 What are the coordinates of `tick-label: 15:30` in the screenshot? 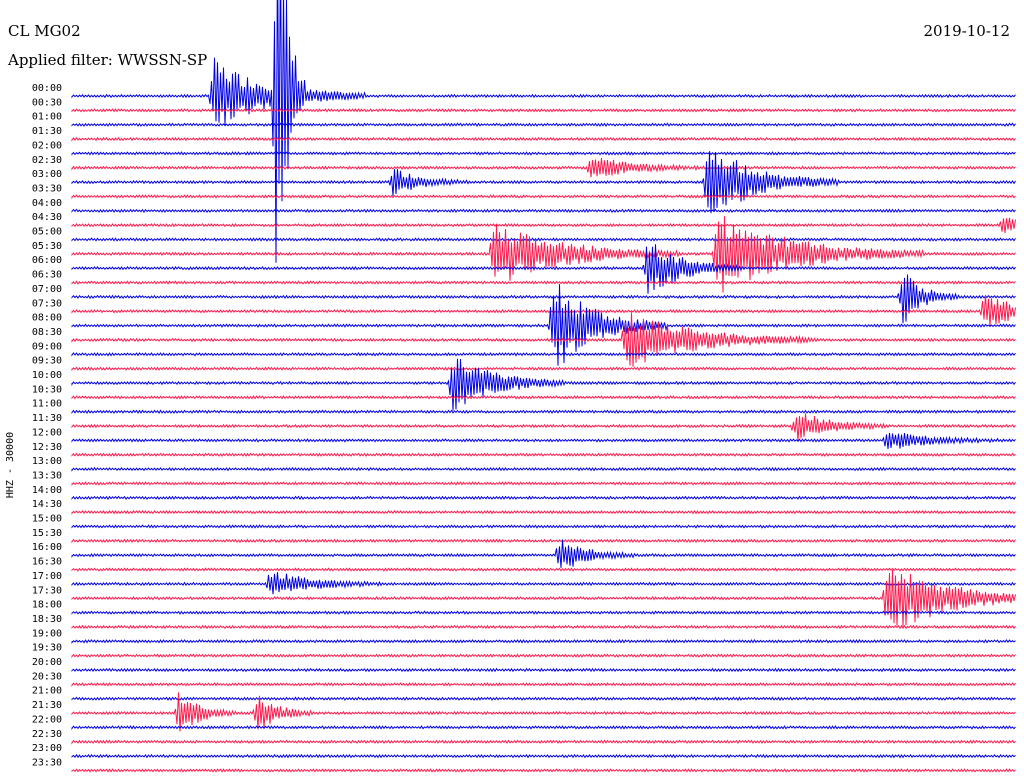 It's located at (47, 533).